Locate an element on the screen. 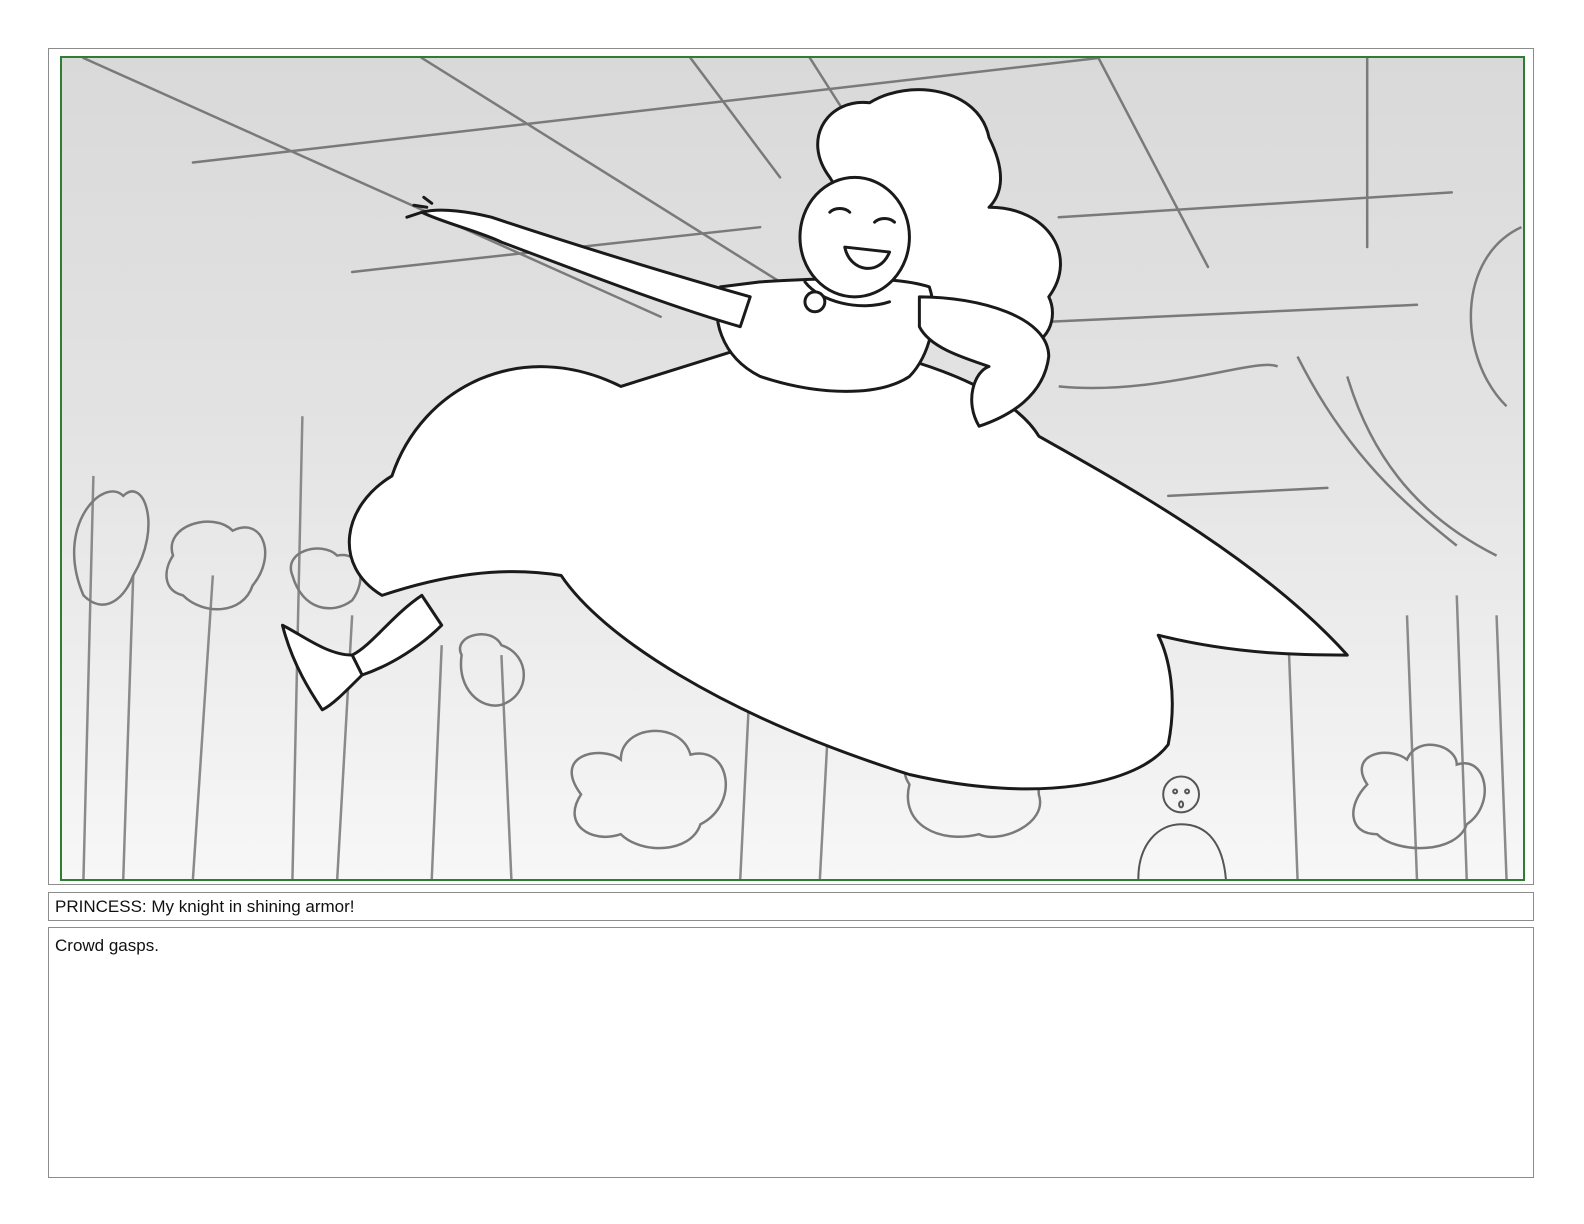 This screenshot has height=1224, width=1584. crowd-member is located at coordinates (1182, 827).